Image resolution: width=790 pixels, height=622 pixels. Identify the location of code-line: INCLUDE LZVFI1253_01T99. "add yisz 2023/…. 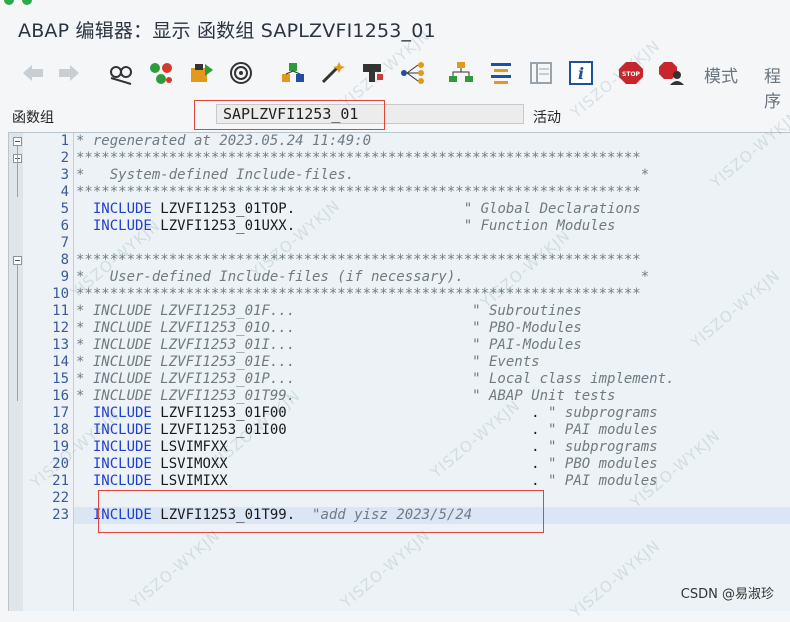
(274, 515).